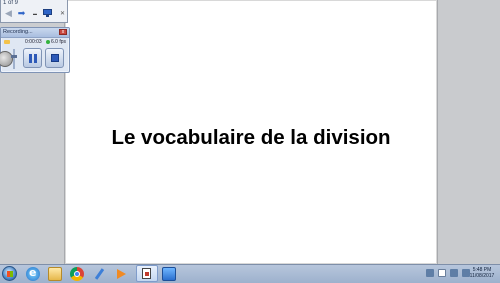 The width and height of the screenshot is (500, 283). What do you see at coordinates (442, 273) in the screenshot?
I see `action-center-icon` at bounding box center [442, 273].